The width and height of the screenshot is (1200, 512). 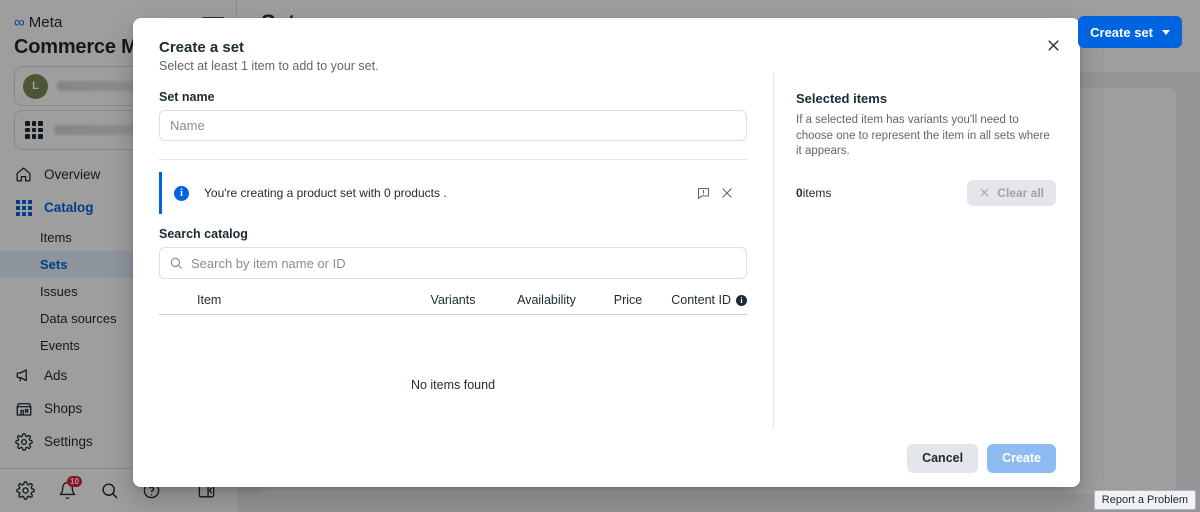 I want to click on set-name-input, so click(x=453, y=125).